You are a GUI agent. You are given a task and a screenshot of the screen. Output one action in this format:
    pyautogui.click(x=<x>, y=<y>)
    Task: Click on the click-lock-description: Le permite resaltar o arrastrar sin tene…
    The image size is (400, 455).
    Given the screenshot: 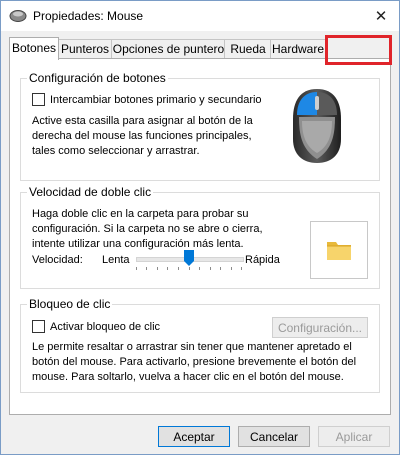 What is the action you would take?
    pyautogui.click(x=202, y=362)
    